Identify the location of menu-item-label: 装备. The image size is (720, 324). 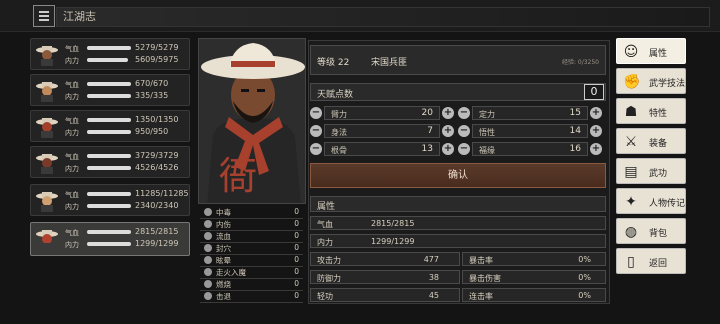
(658, 144).